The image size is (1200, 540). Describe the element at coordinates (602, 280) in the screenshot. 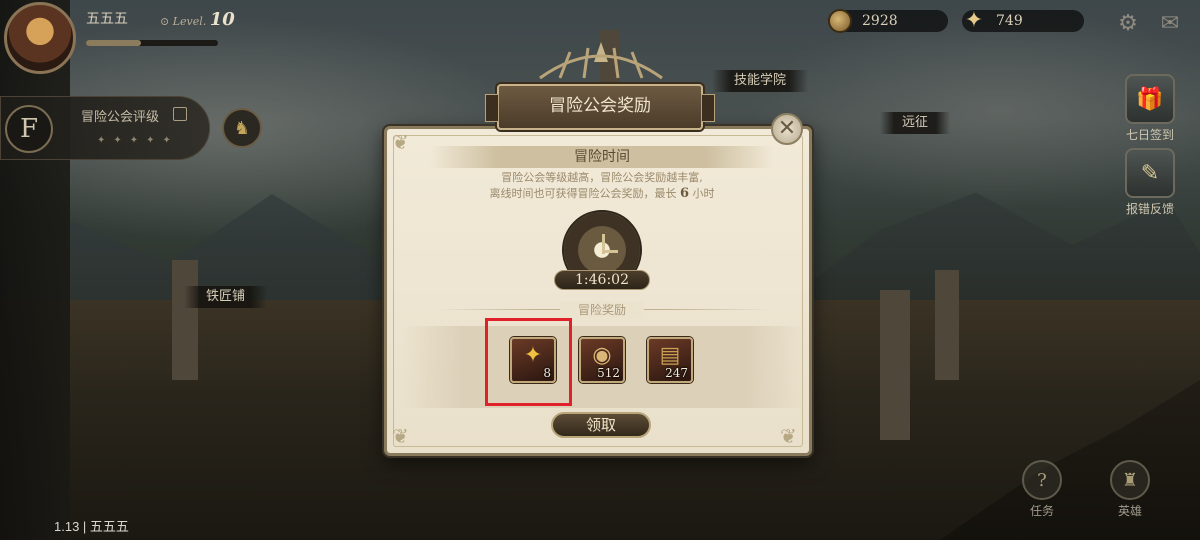

I see `elapsed-timer: 1:46:02` at that location.